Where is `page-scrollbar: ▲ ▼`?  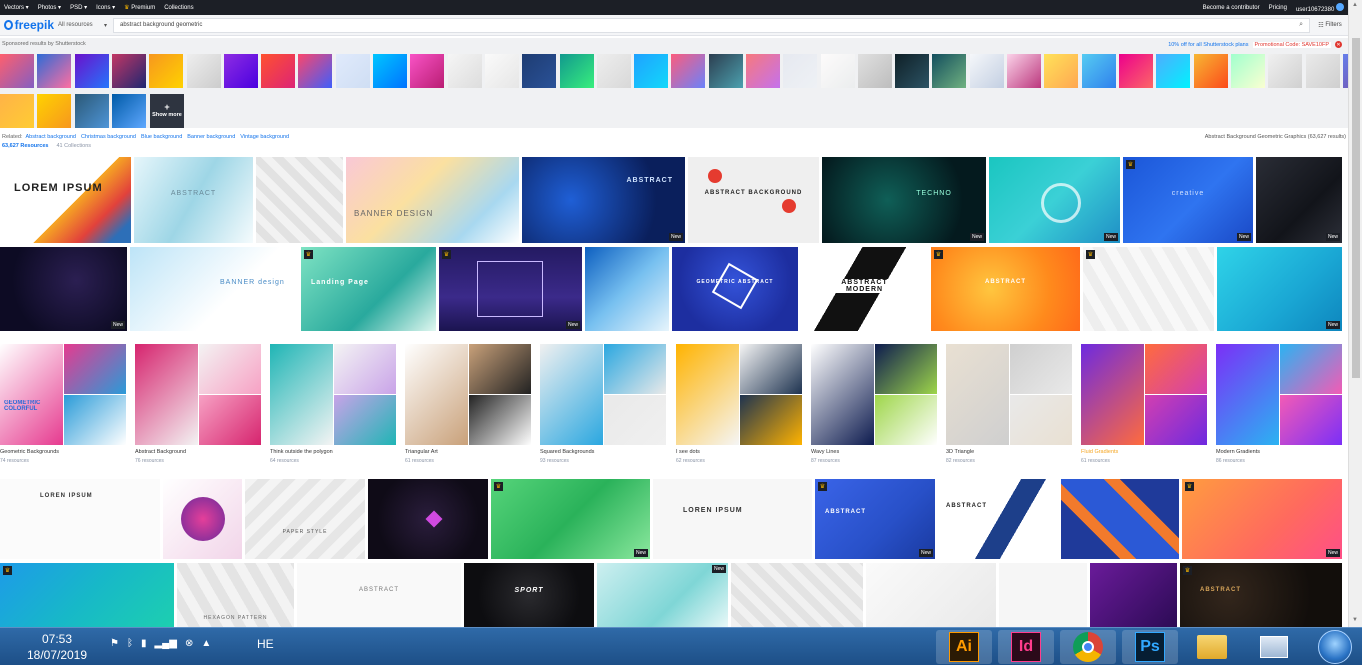
page-scrollbar: ▲ ▼ is located at coordinates (1355, 313).